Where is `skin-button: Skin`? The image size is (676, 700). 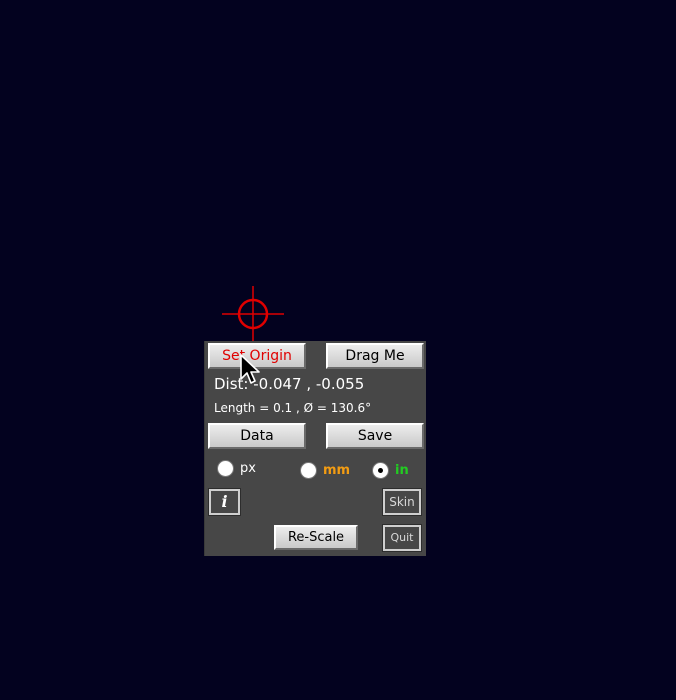
skin-button: Skin is located at coordinates (402, 502).